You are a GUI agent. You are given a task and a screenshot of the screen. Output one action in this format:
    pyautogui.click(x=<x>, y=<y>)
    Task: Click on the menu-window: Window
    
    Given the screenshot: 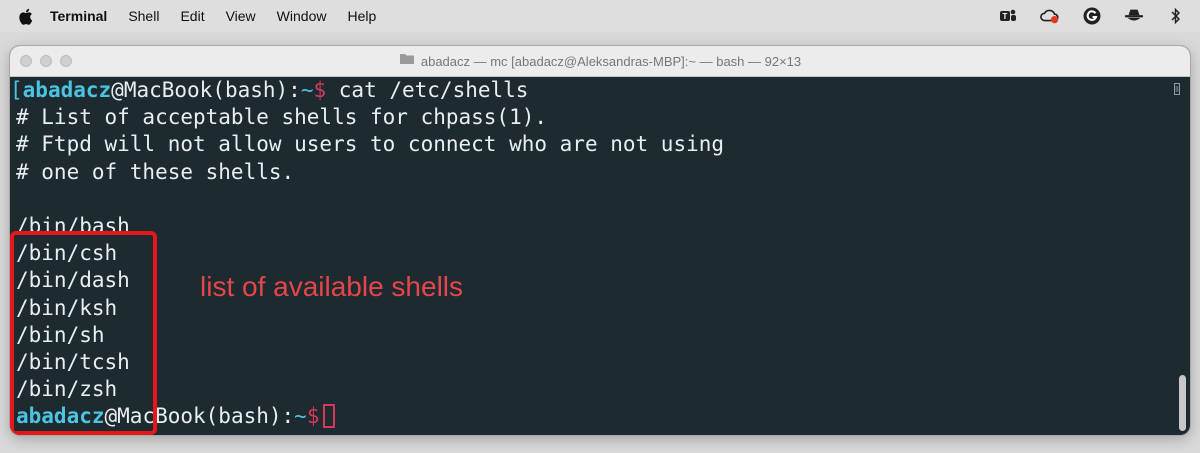 What is the action you would take?
    pyautogui.click(x=302, y=16)
    